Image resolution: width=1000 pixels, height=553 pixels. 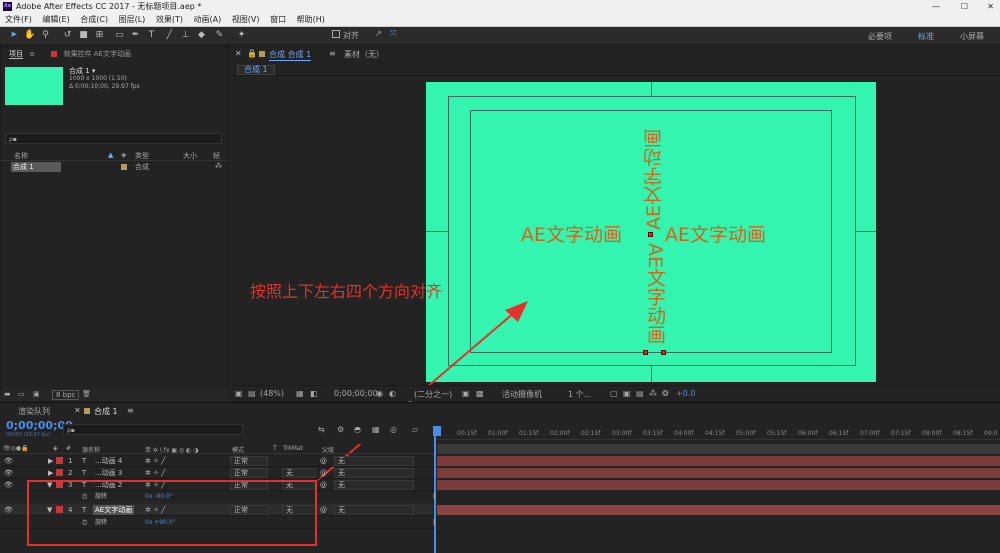 I want to click on ruler-tick: 02:00f, so click(x=560, y=433).